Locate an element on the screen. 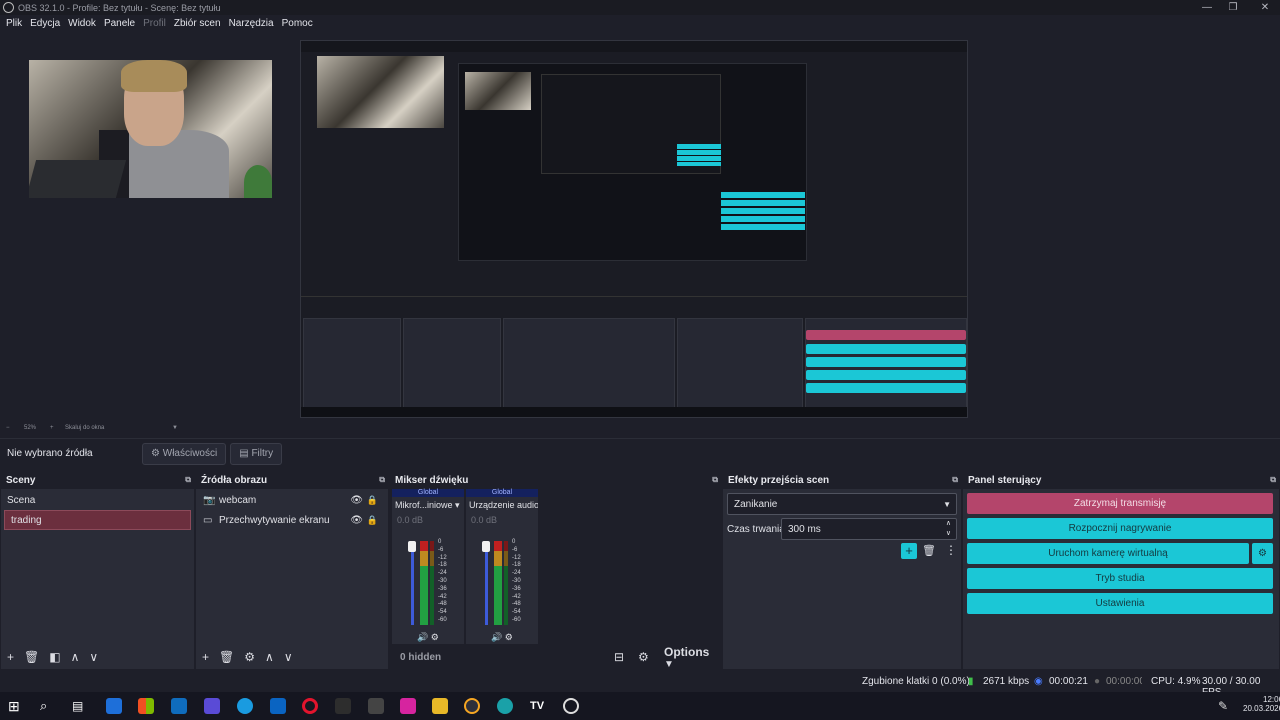 This screenshot has height=720, width=1280. outlook-icon is located at coordinates (278, 706).